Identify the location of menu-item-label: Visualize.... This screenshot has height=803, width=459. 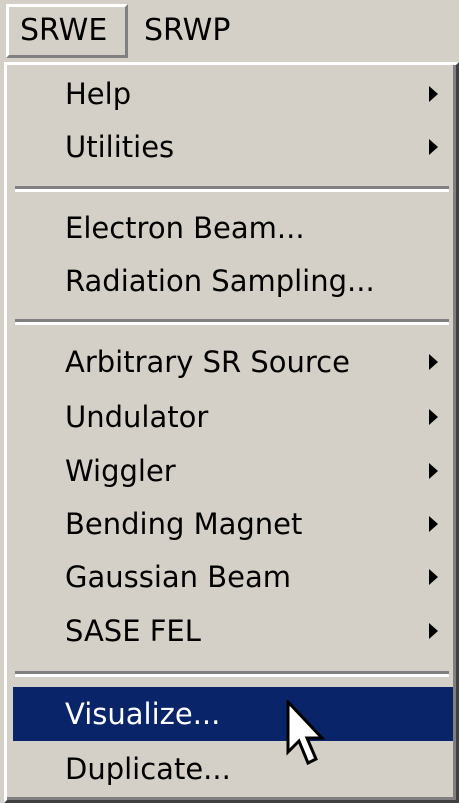
(143, 714).